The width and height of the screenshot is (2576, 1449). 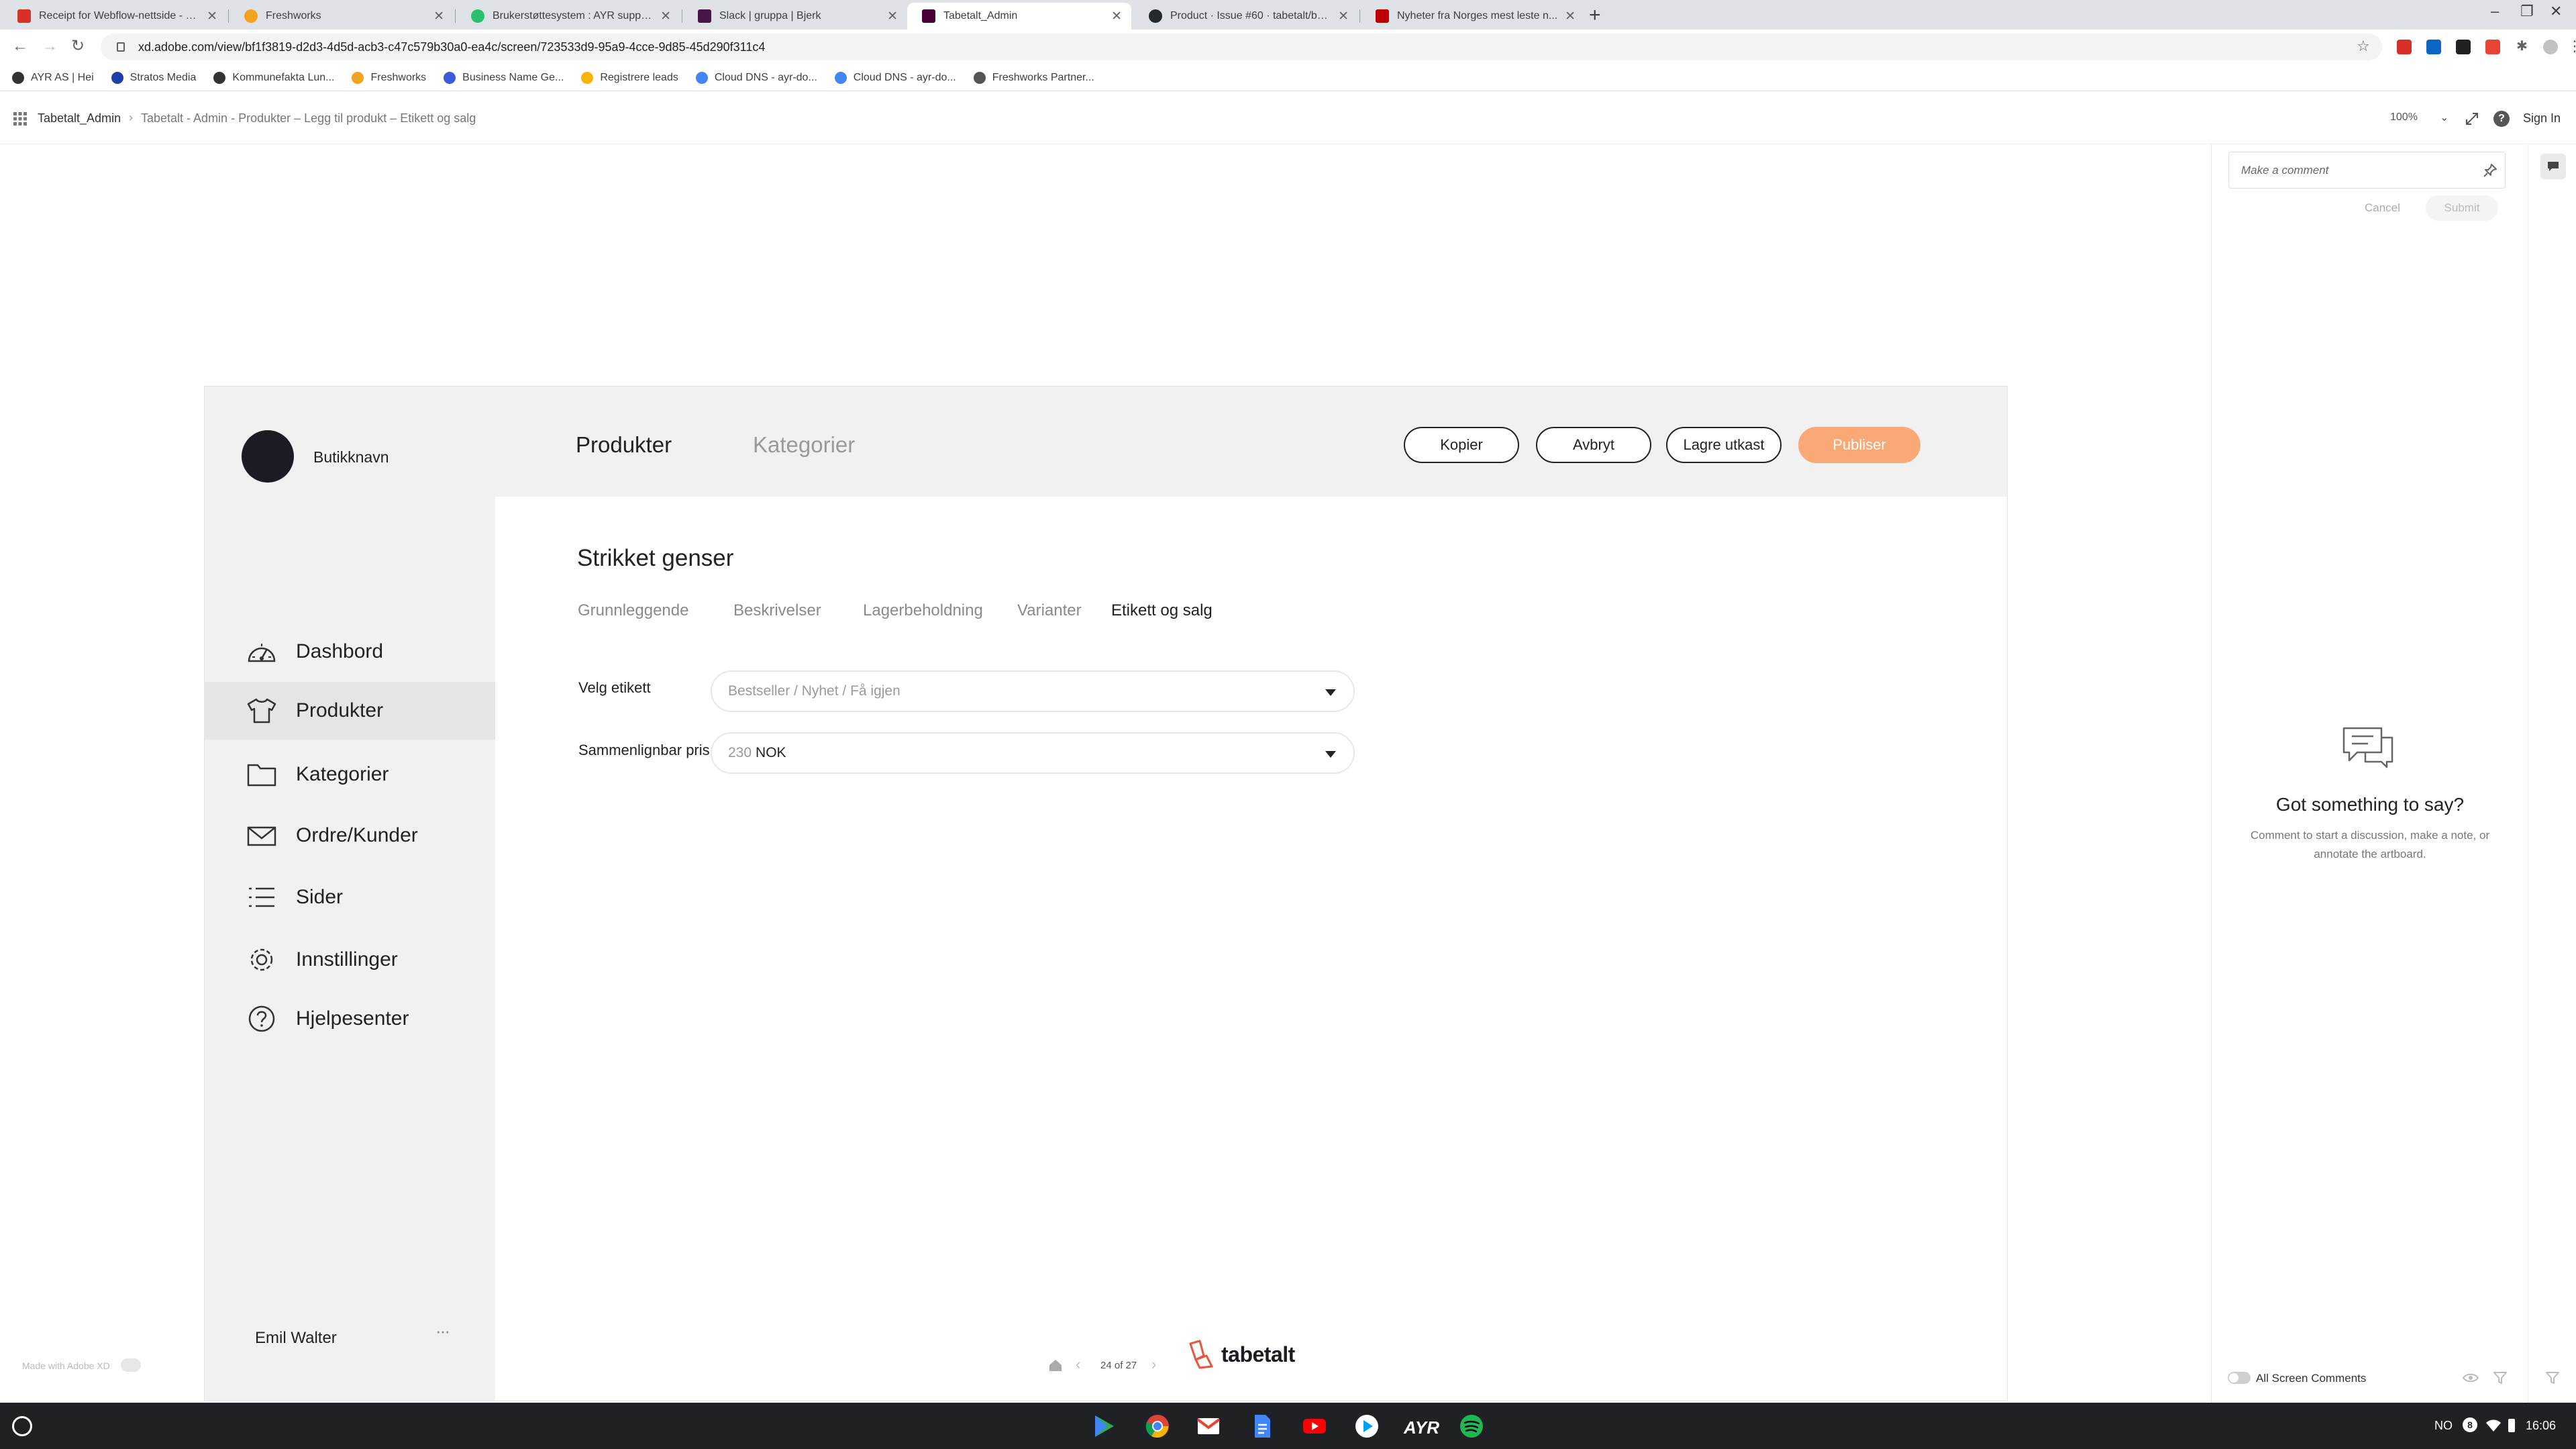 What do you see at coordinates (1593, 445) in the screenshot?
I see `cancel-button: Avbryt` at bounding box center [1593, 445].